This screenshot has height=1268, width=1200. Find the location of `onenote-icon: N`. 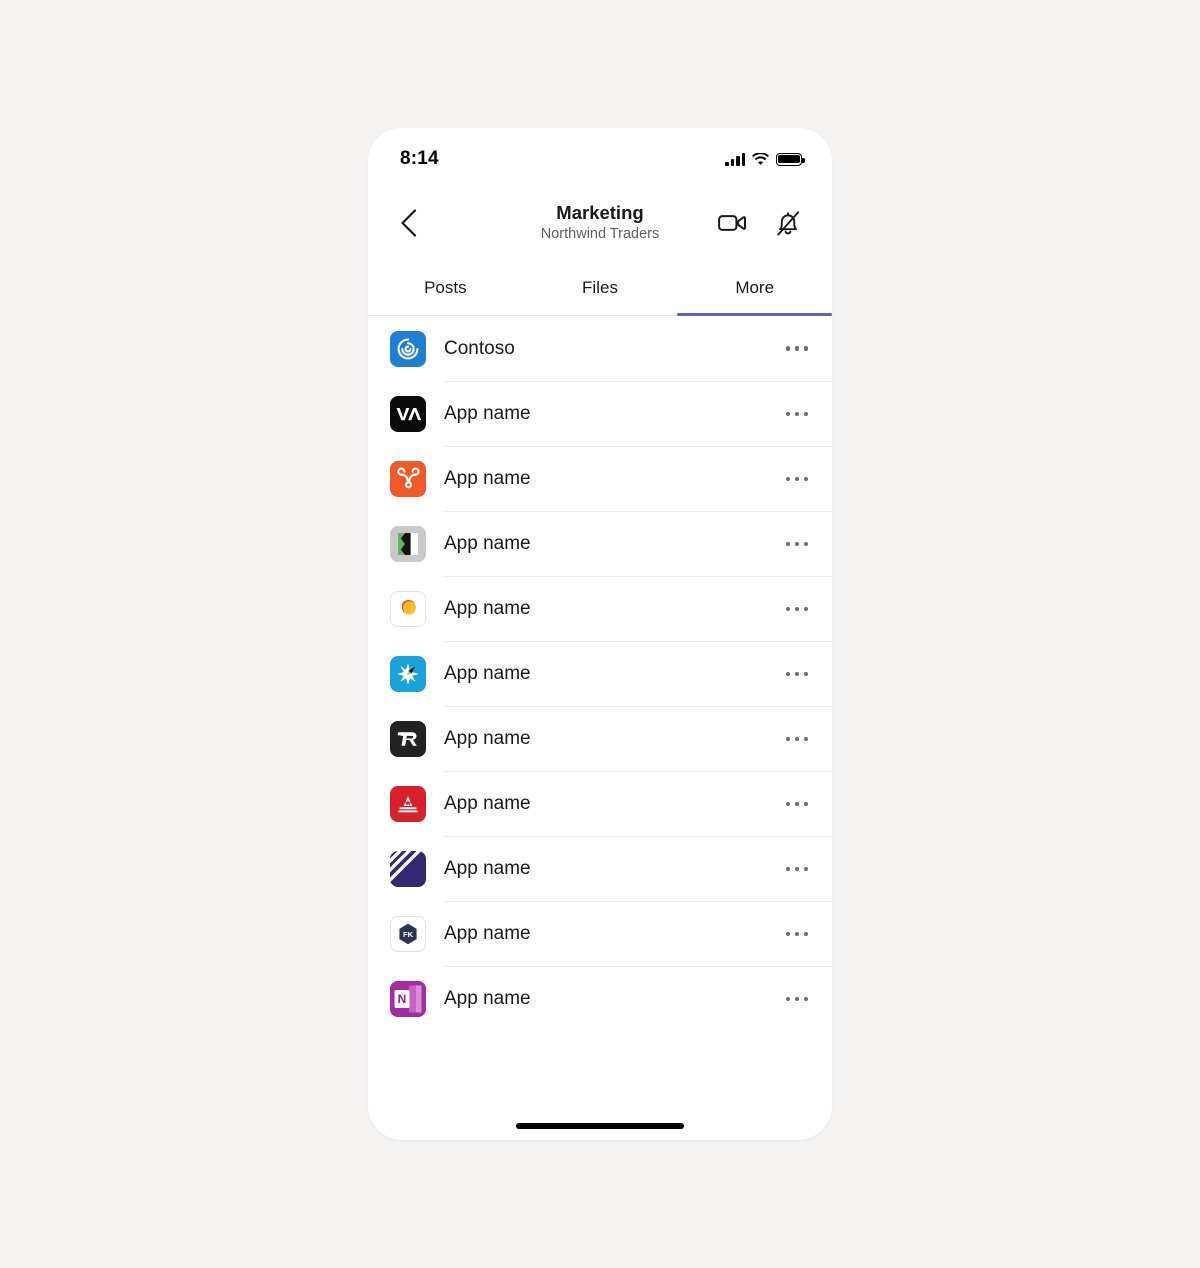

onenote-icon: N is located at coordinates (408, 998).